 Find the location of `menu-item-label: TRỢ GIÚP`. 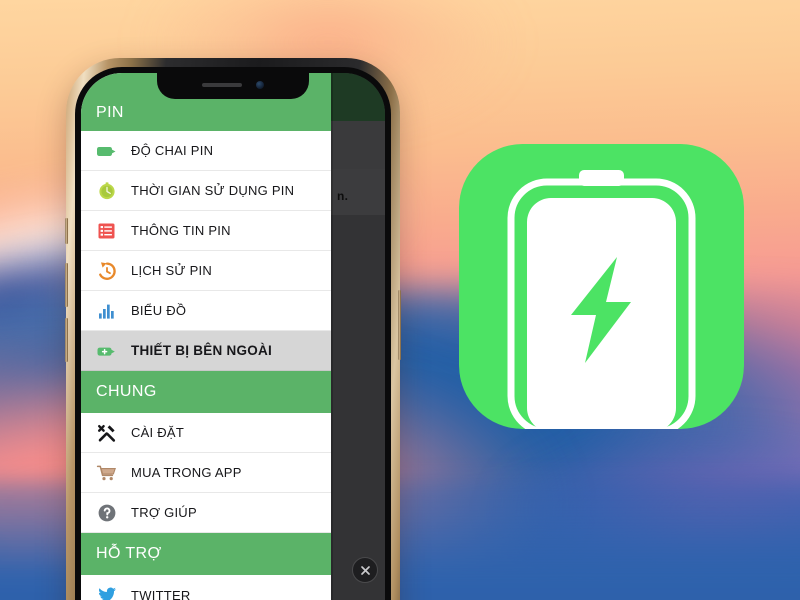

menu-item-label: TRỢ GIÚP is located at coordinates (164, 512).